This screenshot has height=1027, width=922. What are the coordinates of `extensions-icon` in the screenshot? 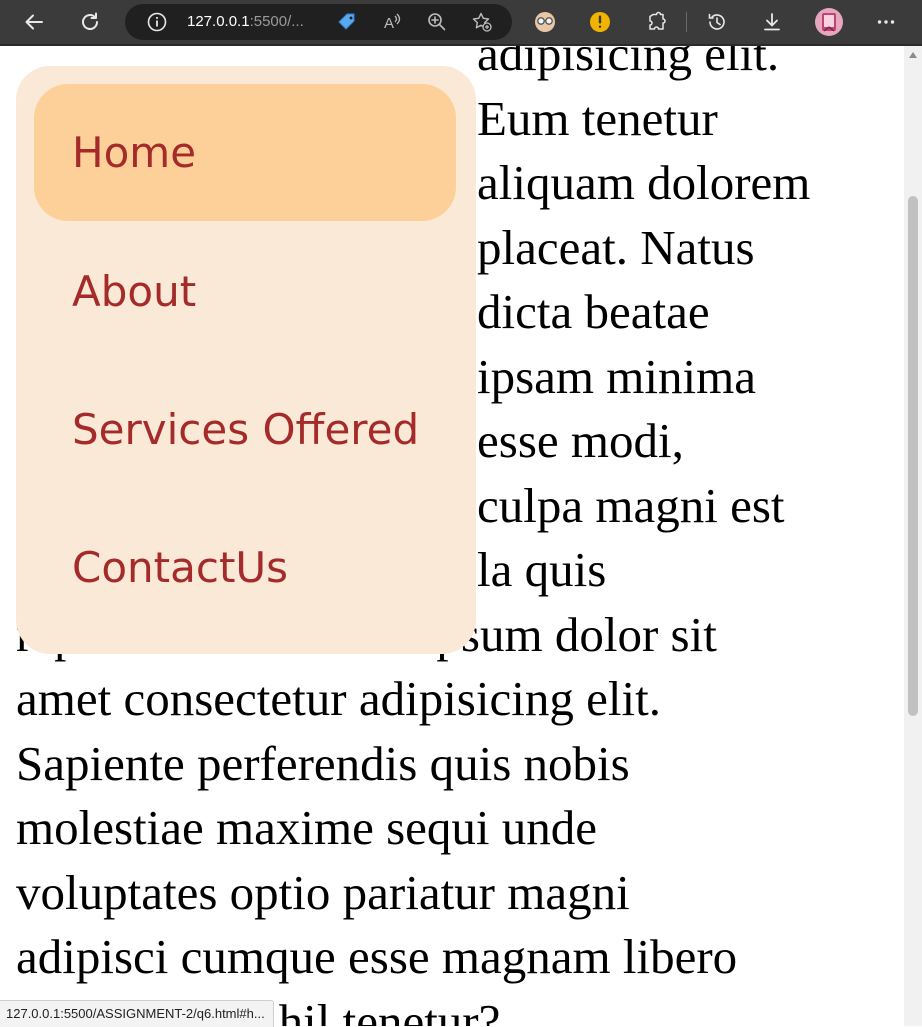 It's located at (656, 22).